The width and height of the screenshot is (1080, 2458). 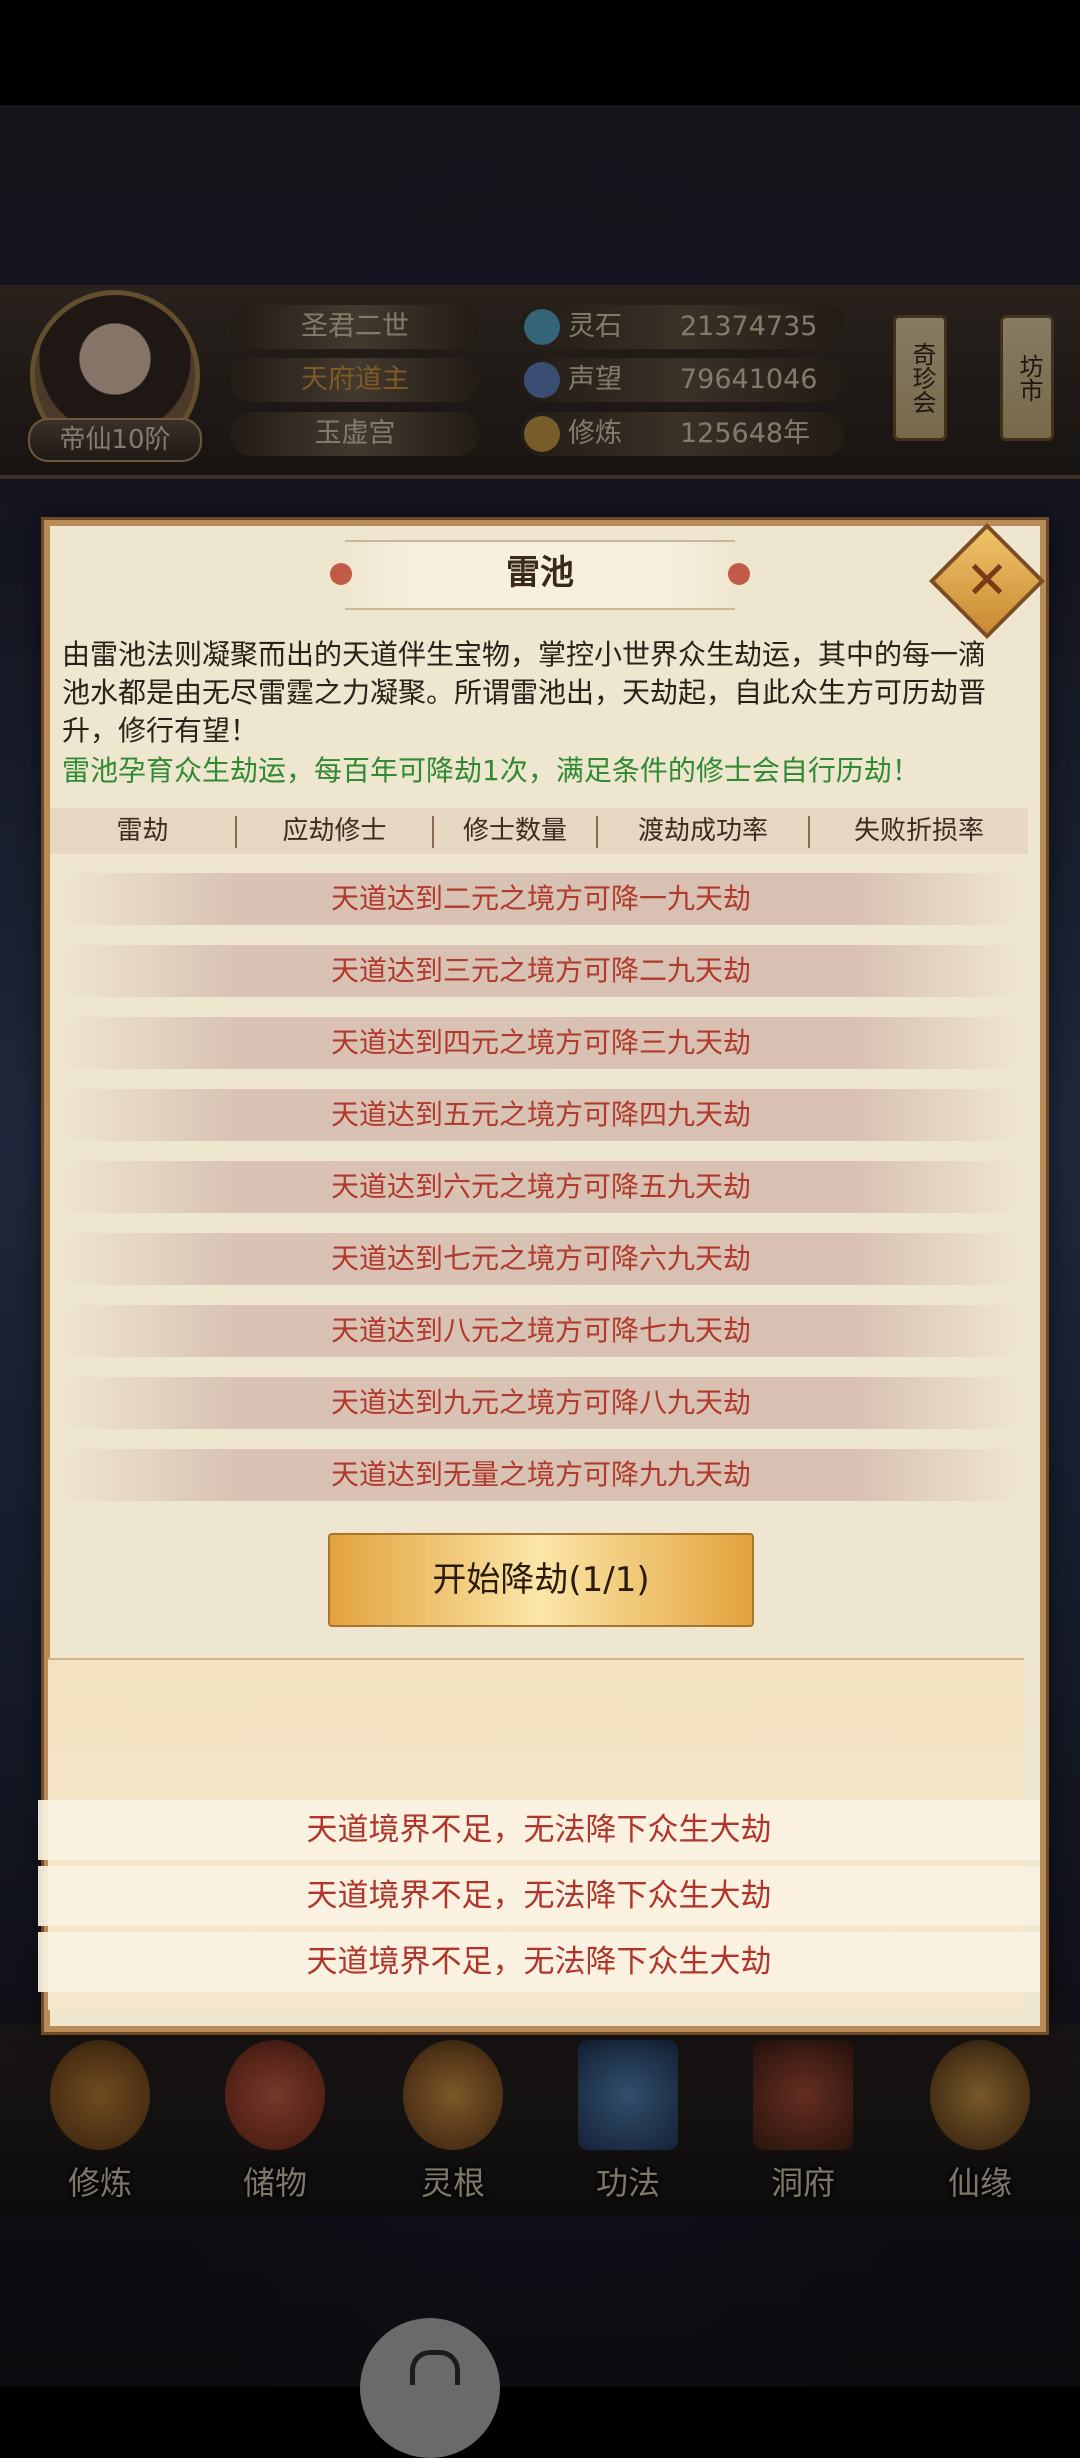 What do you see at coordinates (541, 1043) in the screenshot?
I see `tribulation-row: 天道达到四元之境方可降三九天劫` at bounding box center [541, 1043].